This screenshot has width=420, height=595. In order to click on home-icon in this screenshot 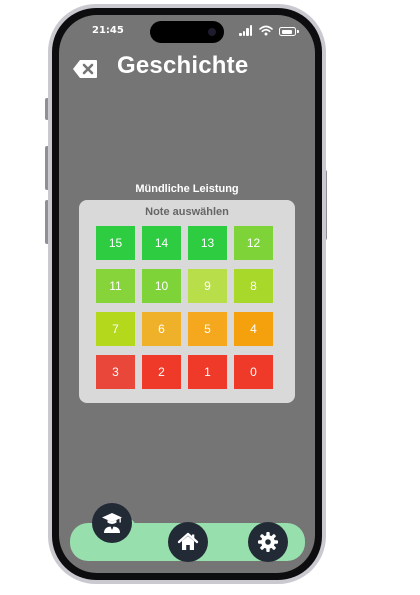, I will do `click(188, 541)`.